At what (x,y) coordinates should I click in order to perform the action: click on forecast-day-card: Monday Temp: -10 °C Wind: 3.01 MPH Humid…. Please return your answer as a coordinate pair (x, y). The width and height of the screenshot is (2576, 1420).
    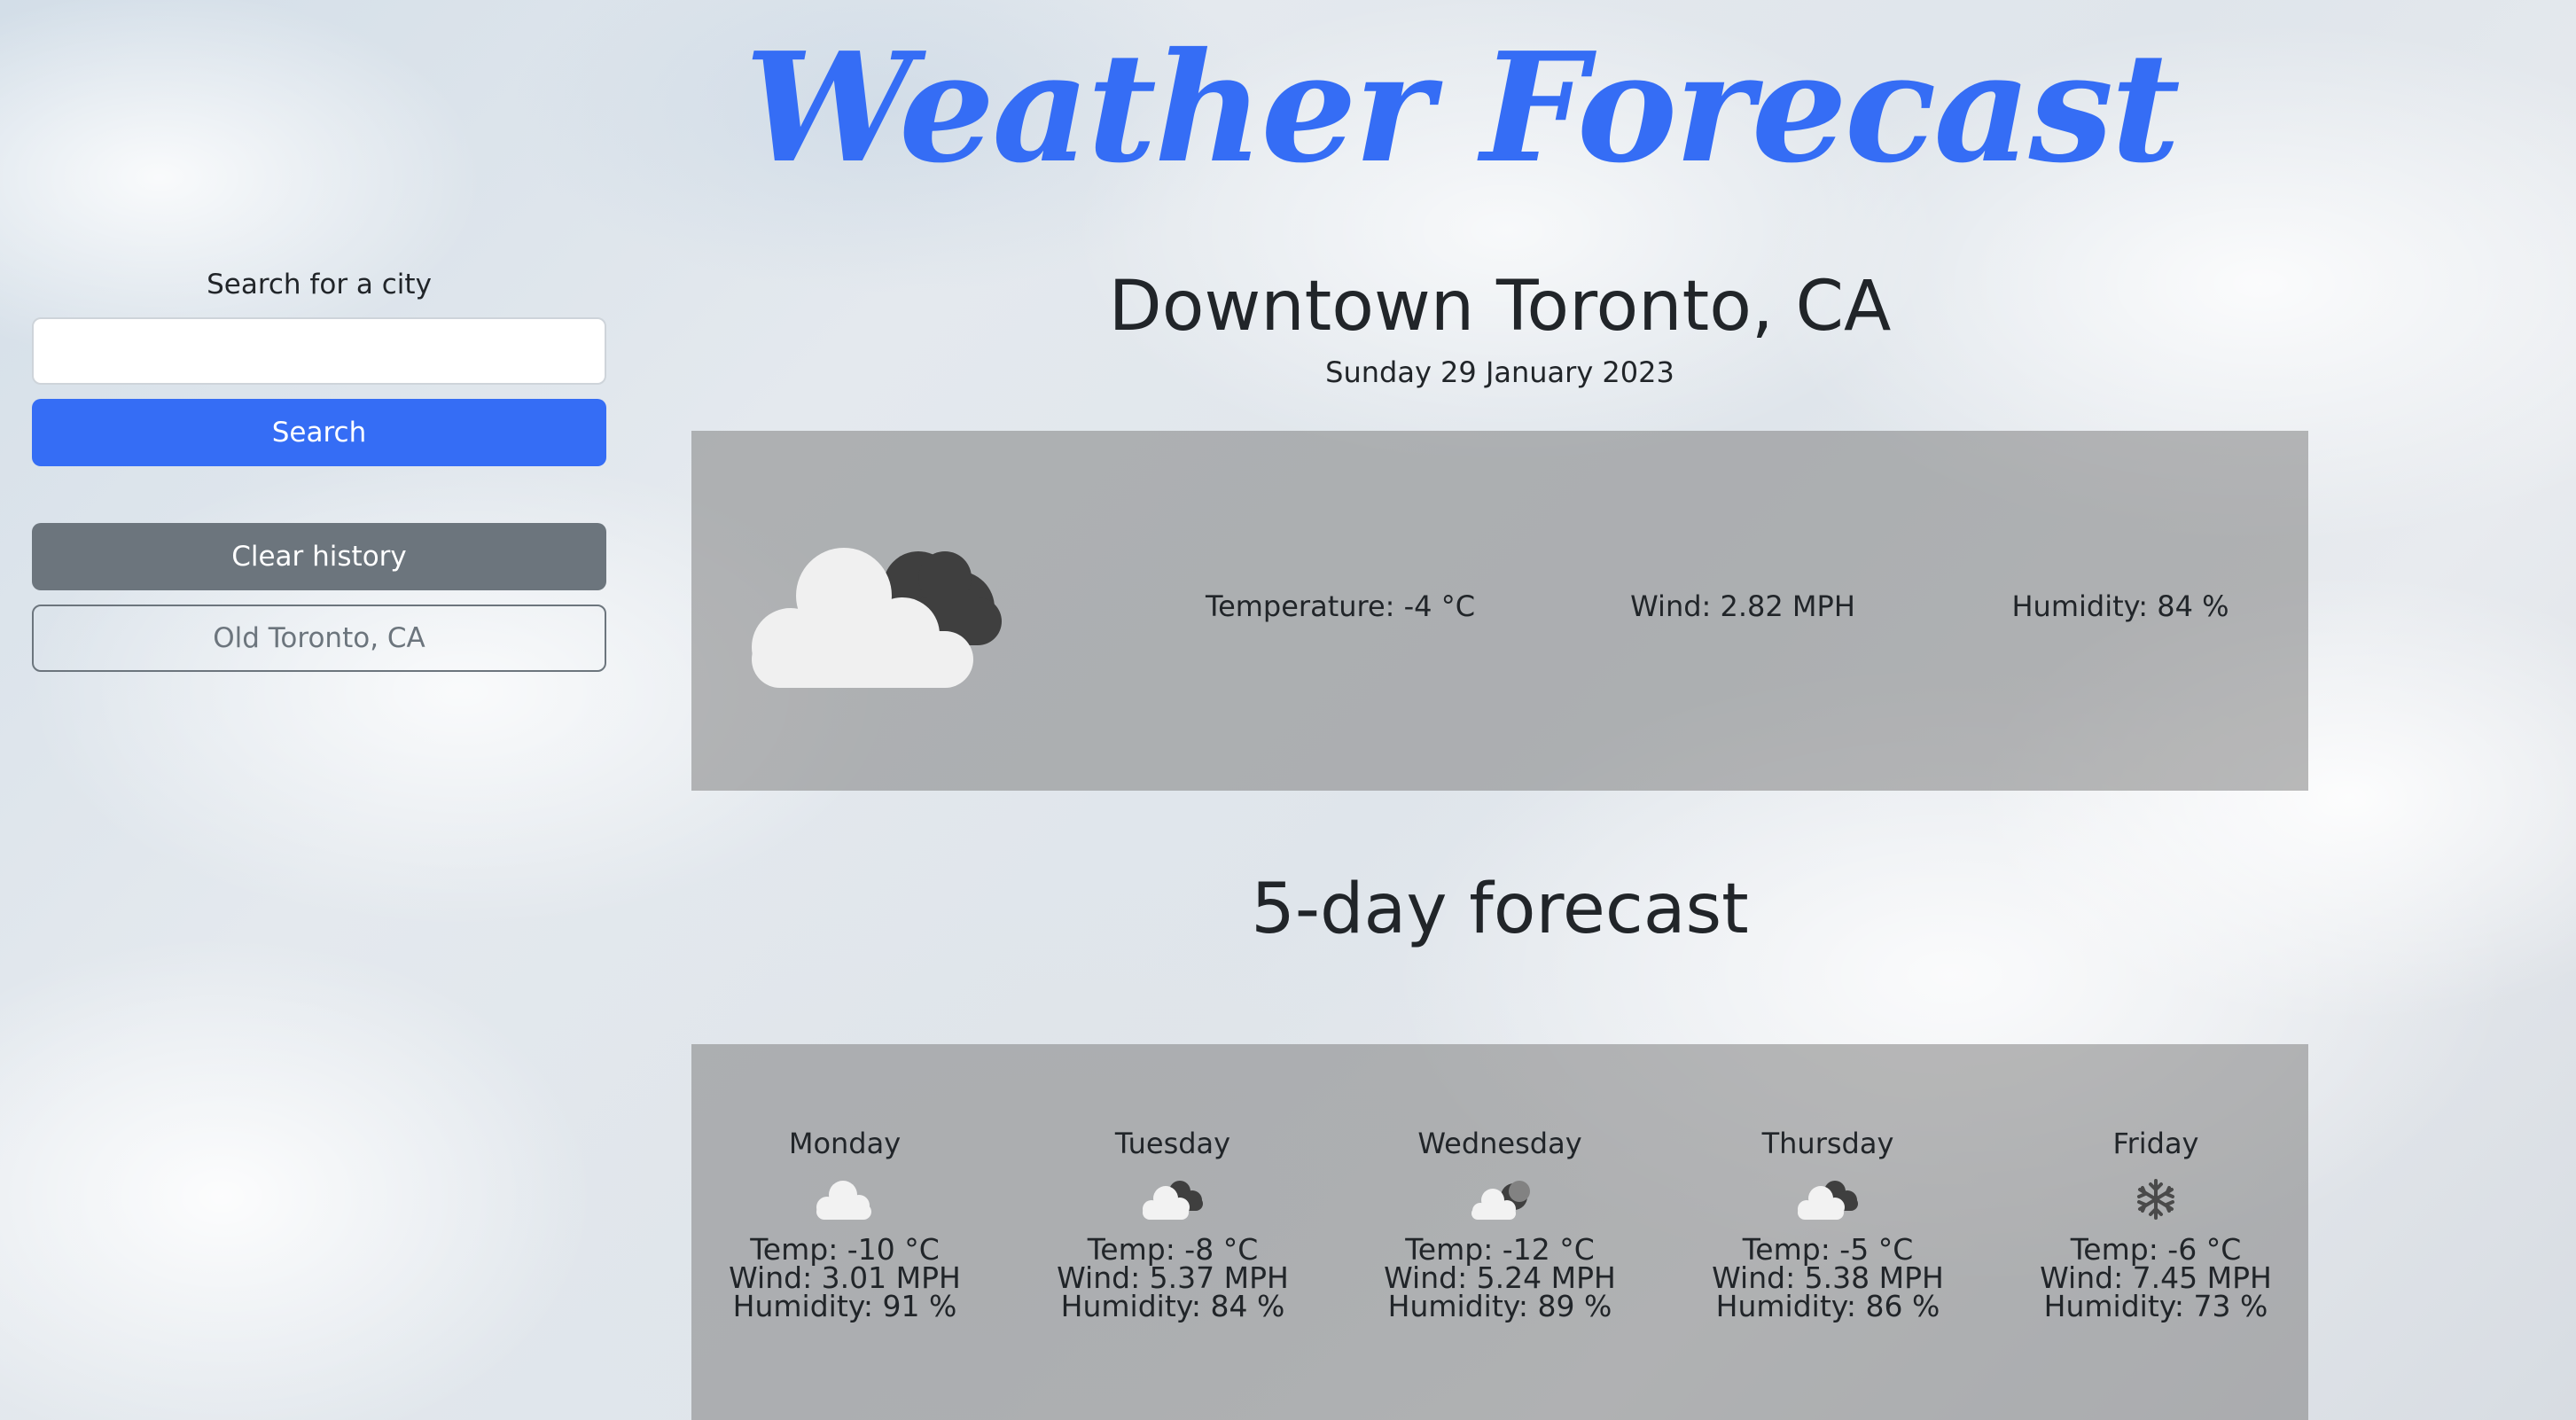
    Looking at the image, I should click on (844, 1222).